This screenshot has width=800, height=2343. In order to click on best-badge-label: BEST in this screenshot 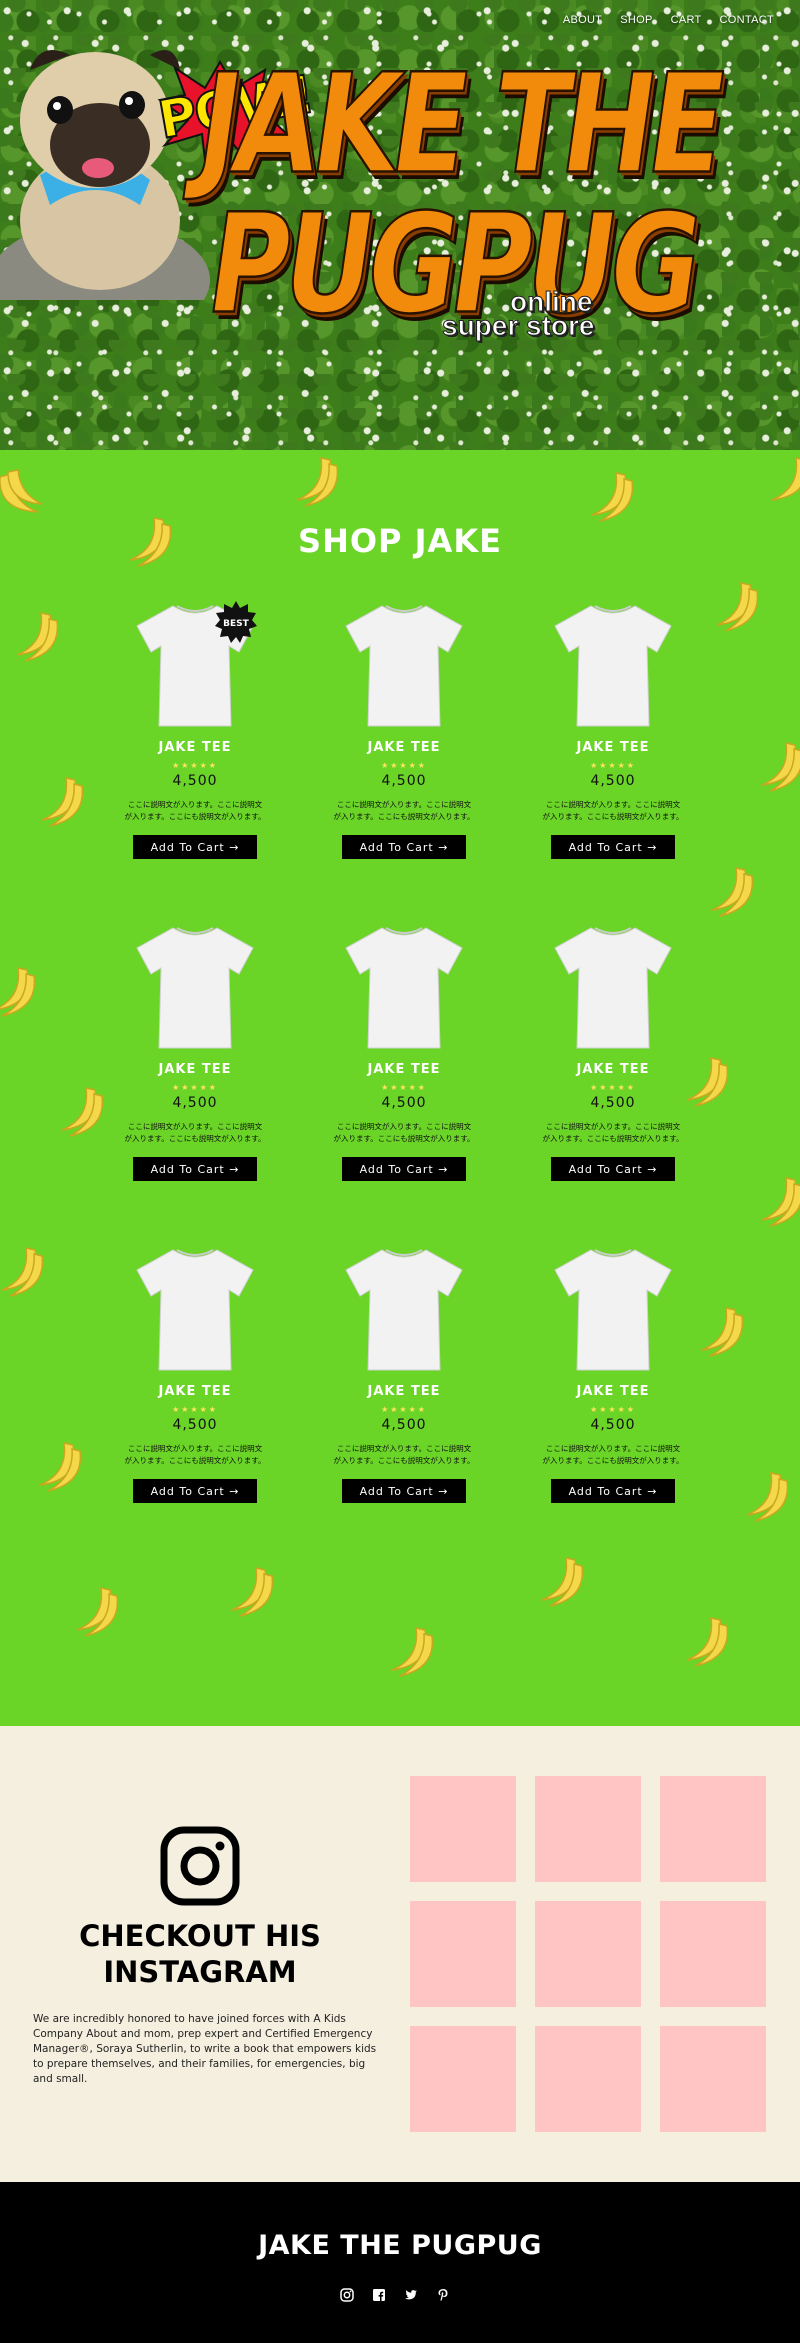, I will do `click(236, 624)`.